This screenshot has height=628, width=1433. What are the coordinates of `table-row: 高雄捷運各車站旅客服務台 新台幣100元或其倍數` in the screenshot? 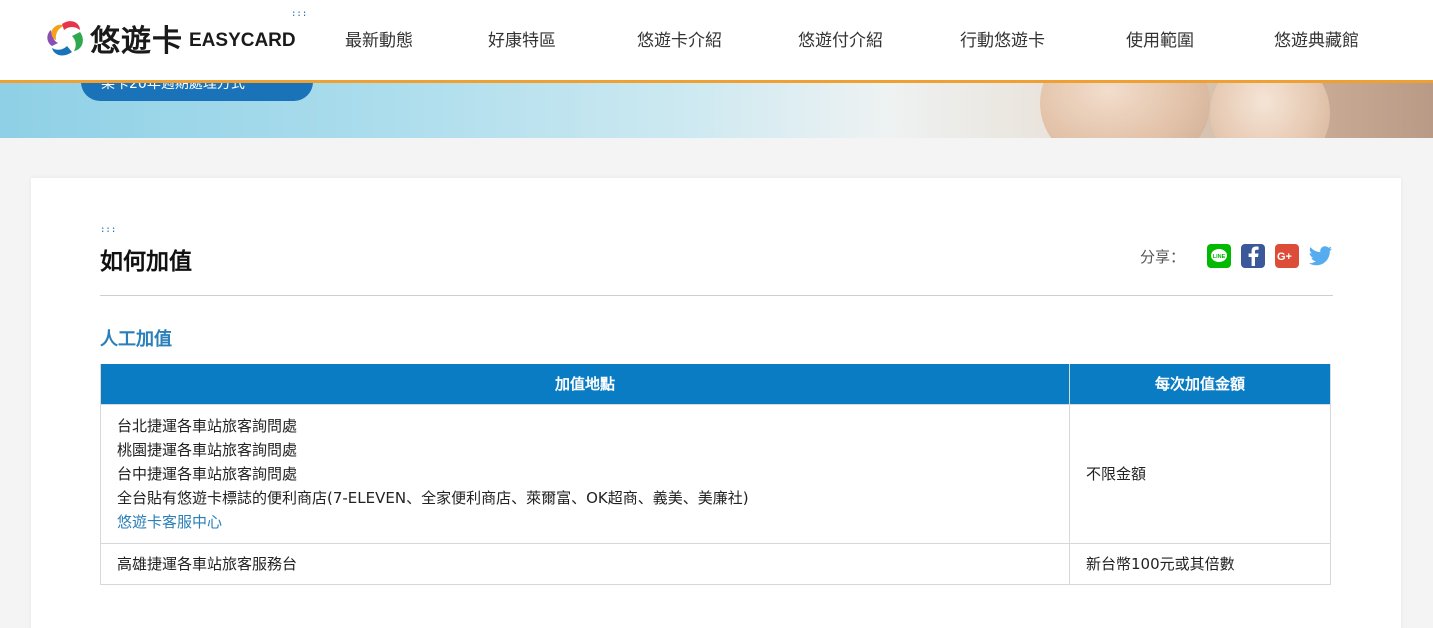 It's located at (715, 563).